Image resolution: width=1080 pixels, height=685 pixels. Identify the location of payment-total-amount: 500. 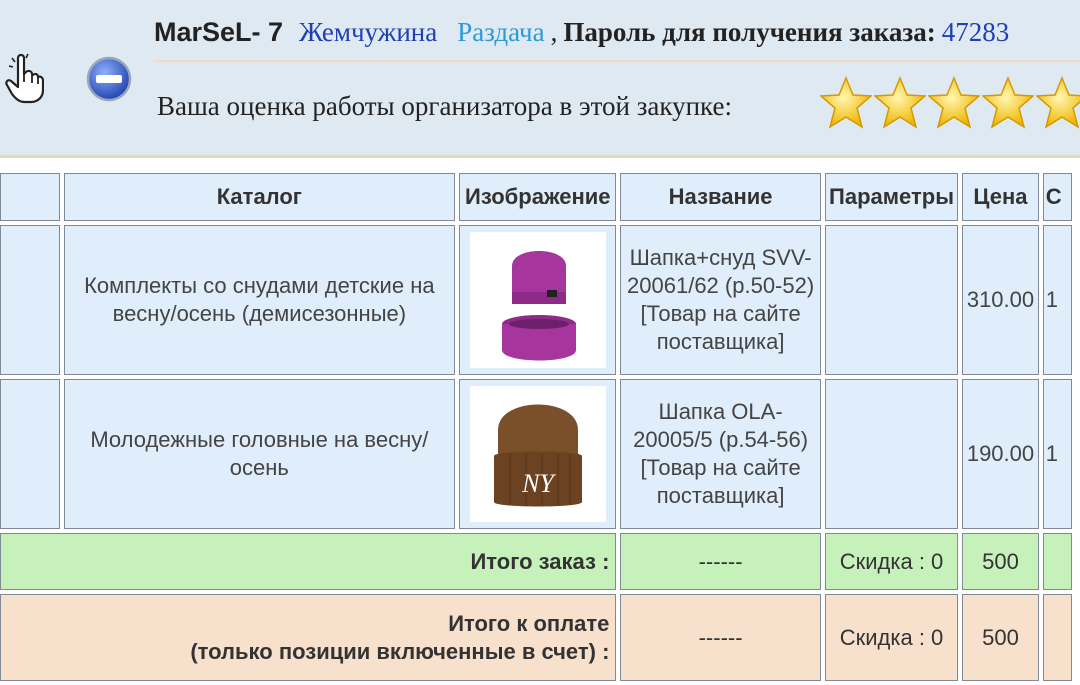
(1000, 637).